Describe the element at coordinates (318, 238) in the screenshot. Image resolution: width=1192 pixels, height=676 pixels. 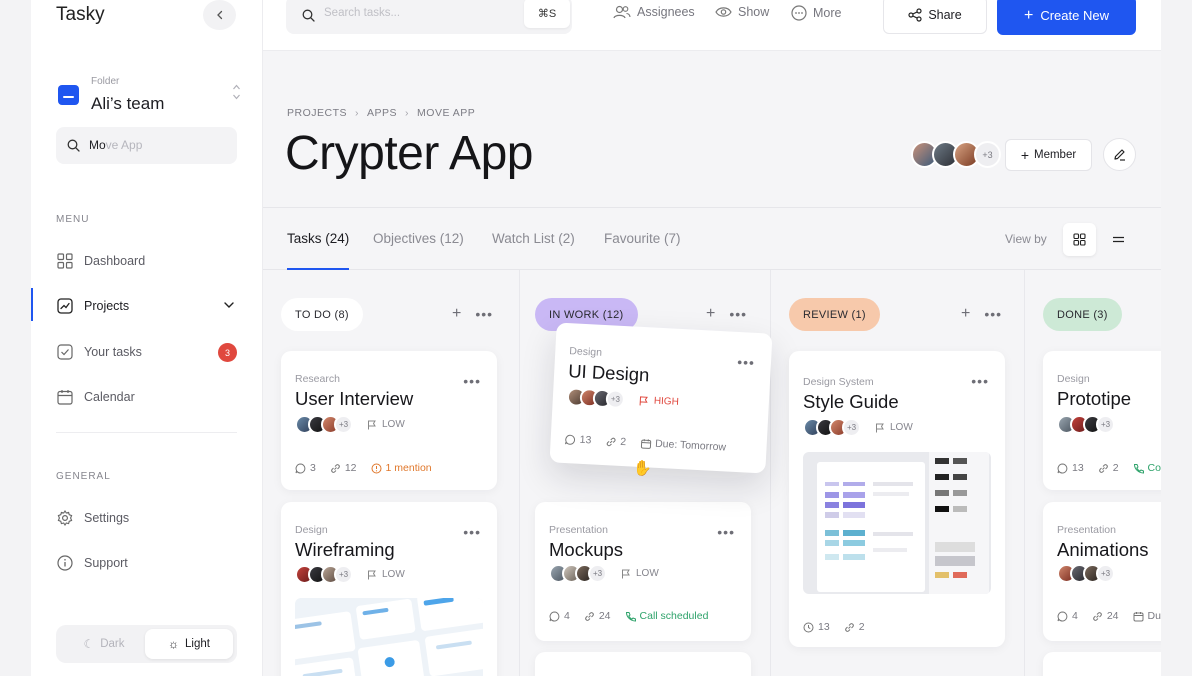
I see `tab-tasks: Tasks (24)` at that location.